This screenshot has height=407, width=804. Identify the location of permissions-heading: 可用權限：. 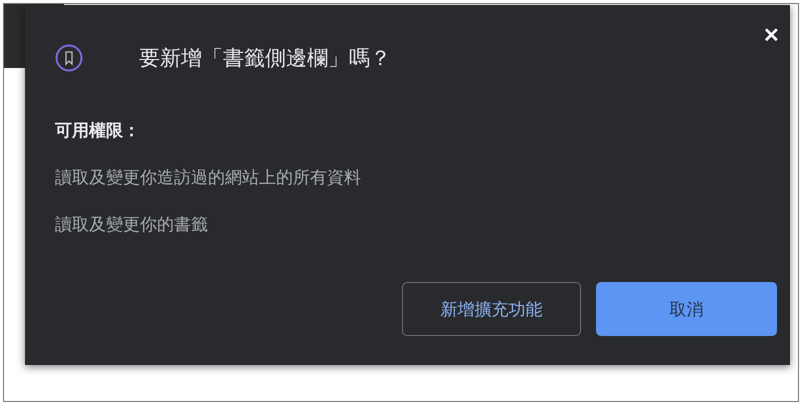
(98, 131).